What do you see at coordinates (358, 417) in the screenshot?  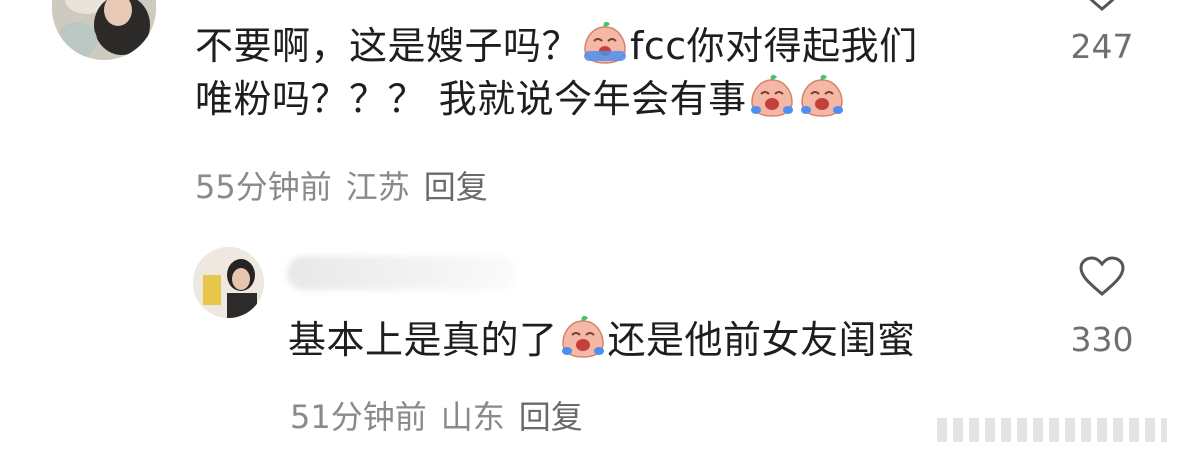 I see `reply-time: 51分钟前` at bounding box center [358, 417].